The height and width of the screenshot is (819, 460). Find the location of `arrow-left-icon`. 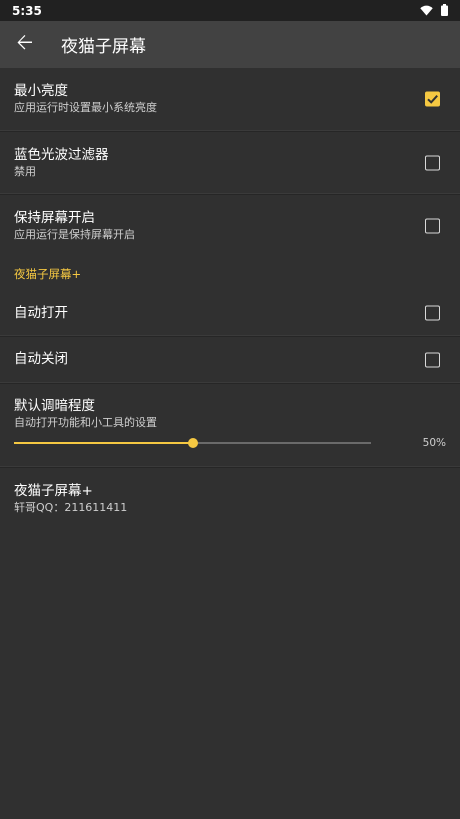

arrow-left-icon is located at coordinates (24, 44).